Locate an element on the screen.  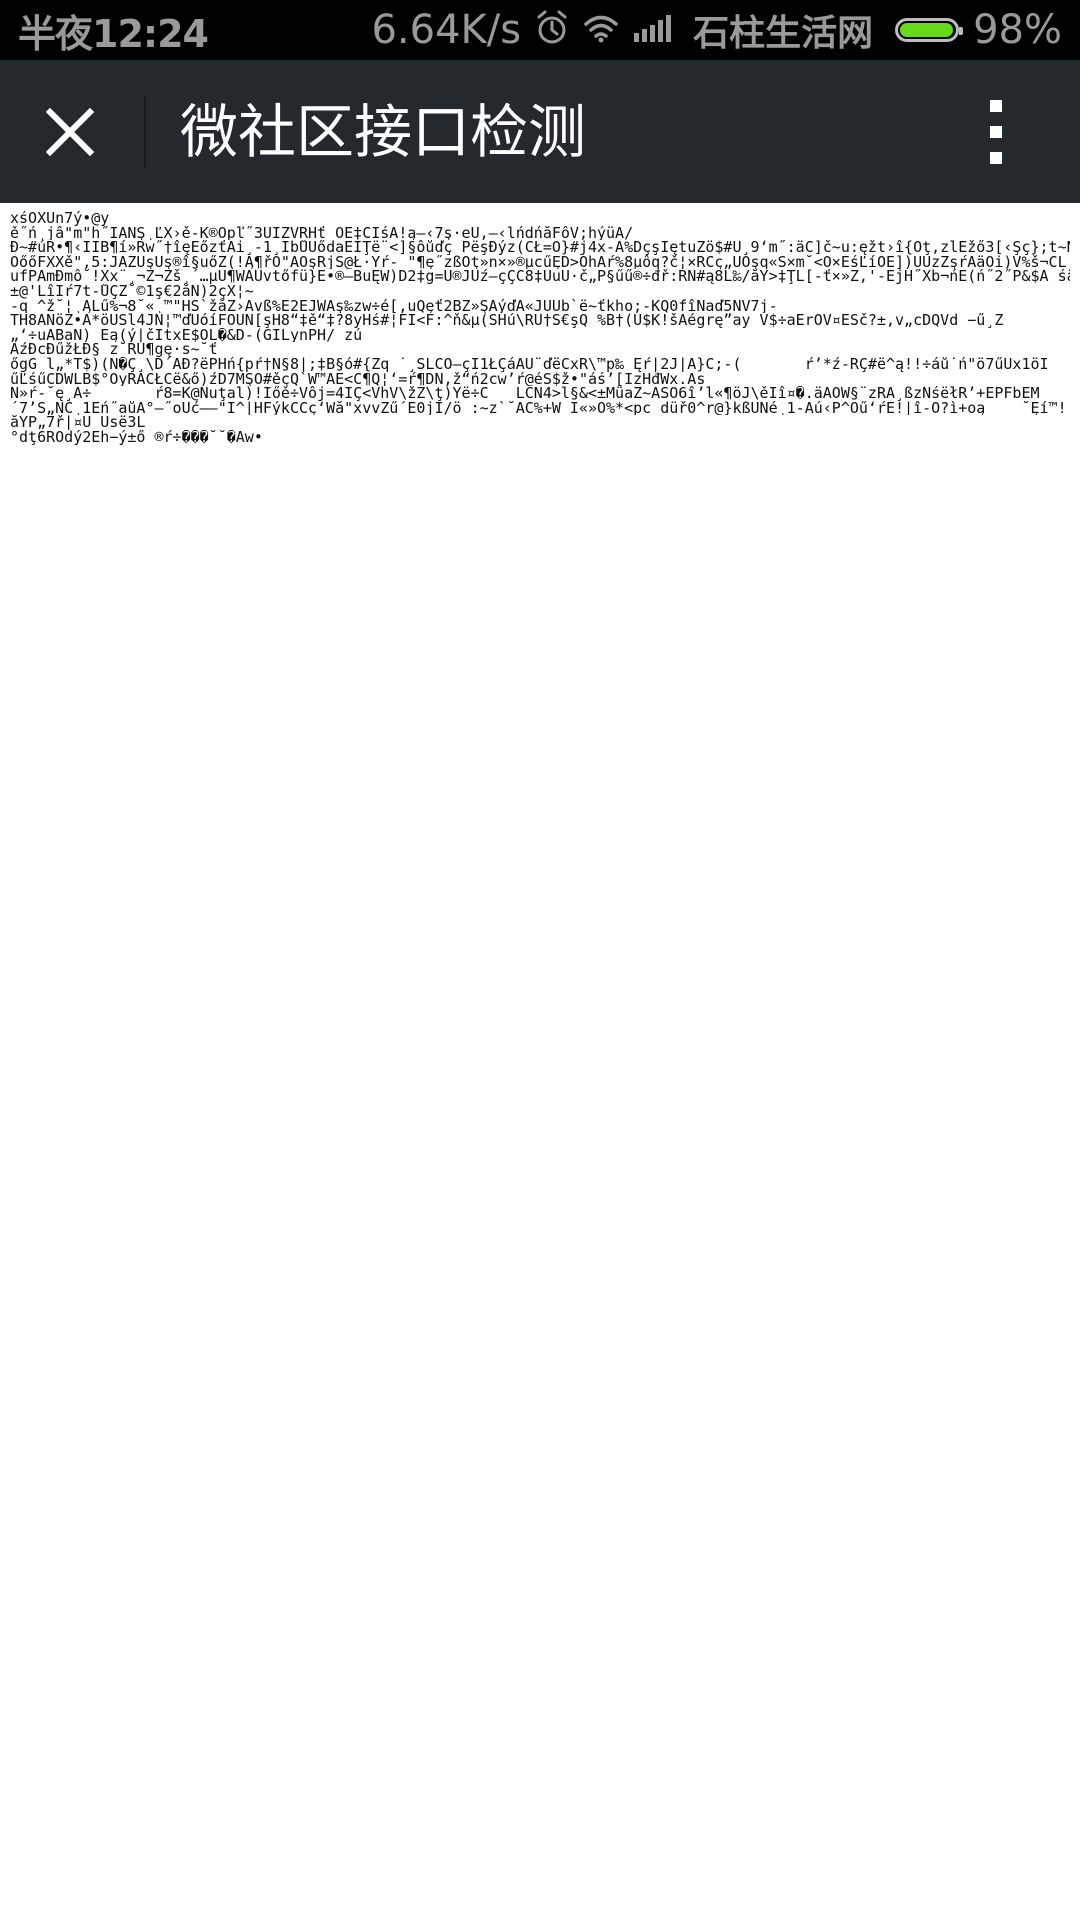
status-right-group: 6.64K/s 石柱生活网 98% is located at coordinates (716, 30).